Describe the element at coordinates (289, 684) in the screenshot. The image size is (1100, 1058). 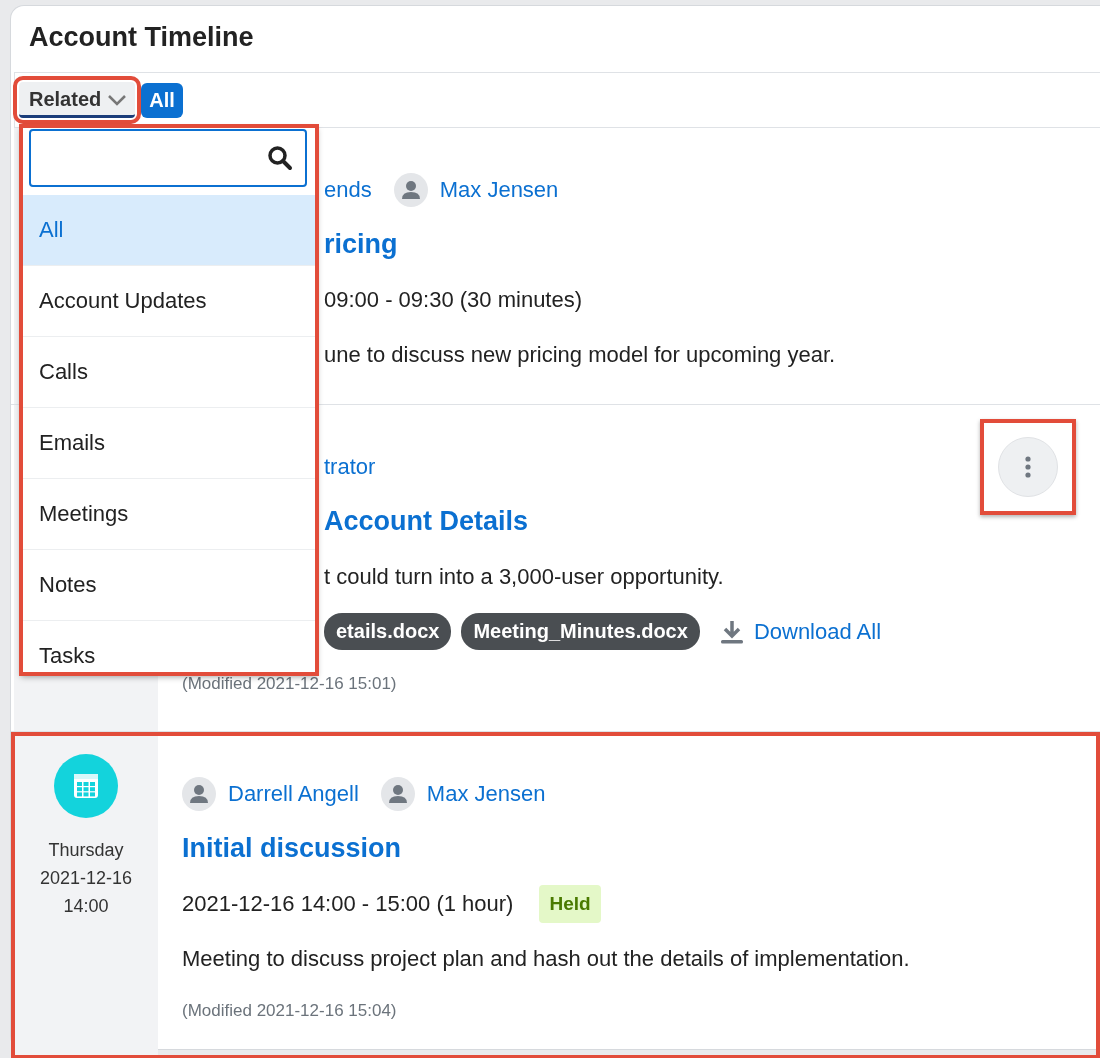
I see `modified-date: (Modified 2021-12-16 15:01)` at that location.